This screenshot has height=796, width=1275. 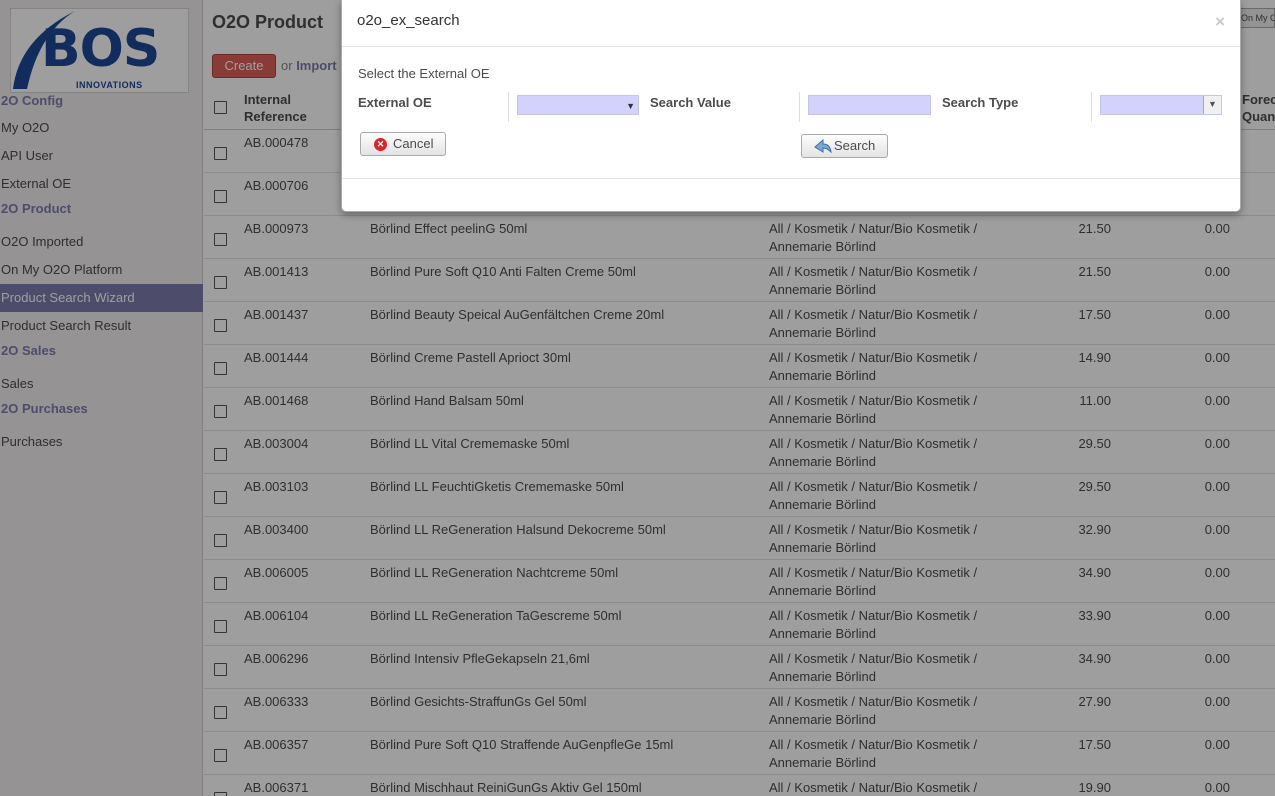 I want to click on search-value-label: Search Value, so click(x=690, y=102).